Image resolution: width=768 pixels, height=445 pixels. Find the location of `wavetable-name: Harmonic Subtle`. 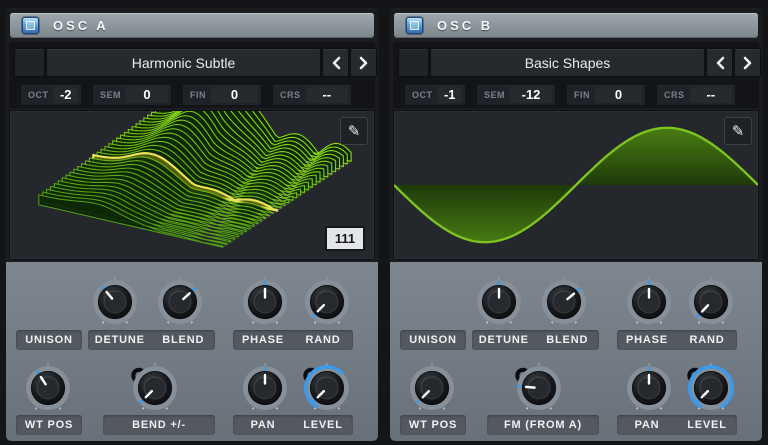

wavetable-name: Harmonic Subtle is located at coordinates (183, 62).